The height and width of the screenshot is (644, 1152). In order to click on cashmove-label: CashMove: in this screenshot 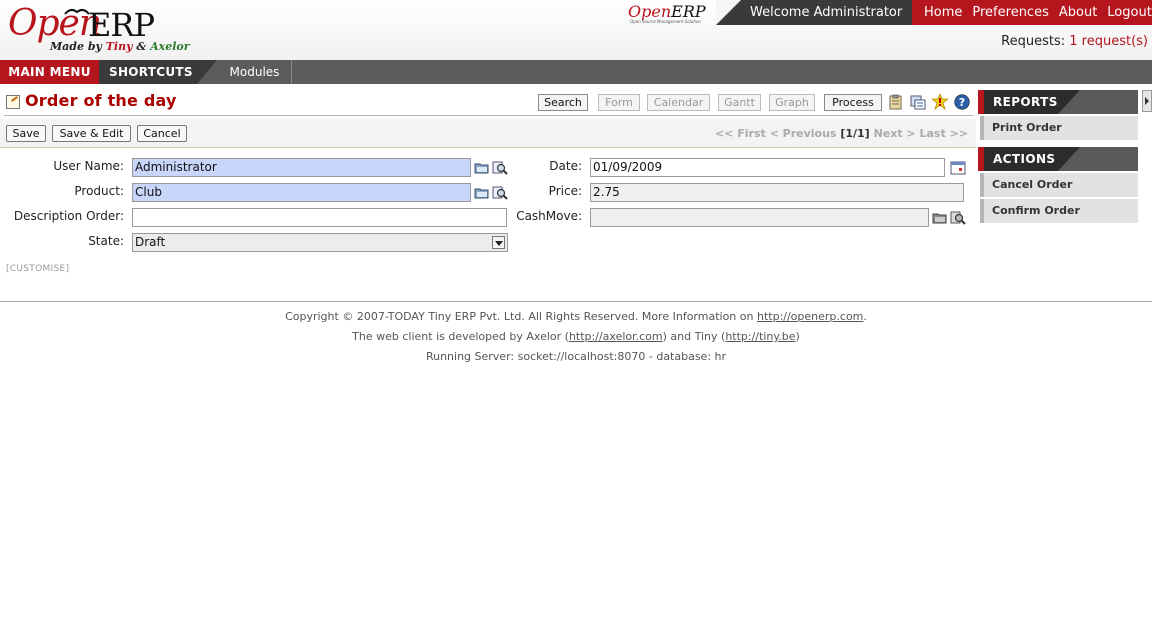, I will do `click(549, 216)`.